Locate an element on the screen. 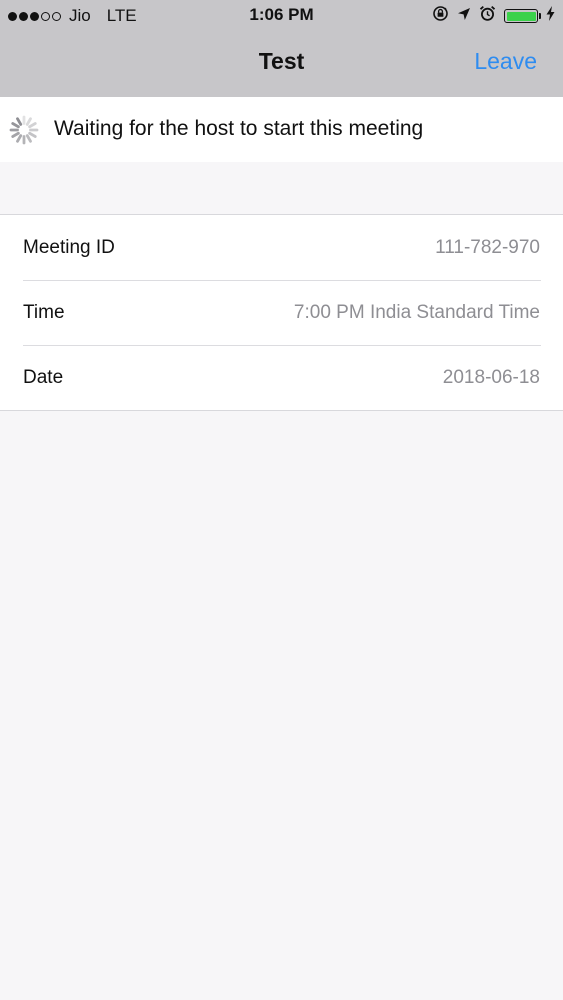 The image size is (563, 1000). meeting-id-row: Meeting ID 111-782-970 is located at coordinates (281, 247).